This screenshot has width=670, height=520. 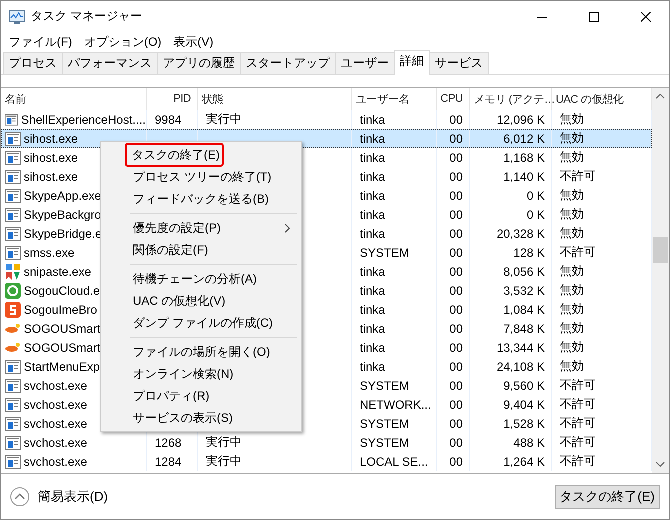 I want to click on menu-item: 優先度の設定(P), so click(x=211, y=228).